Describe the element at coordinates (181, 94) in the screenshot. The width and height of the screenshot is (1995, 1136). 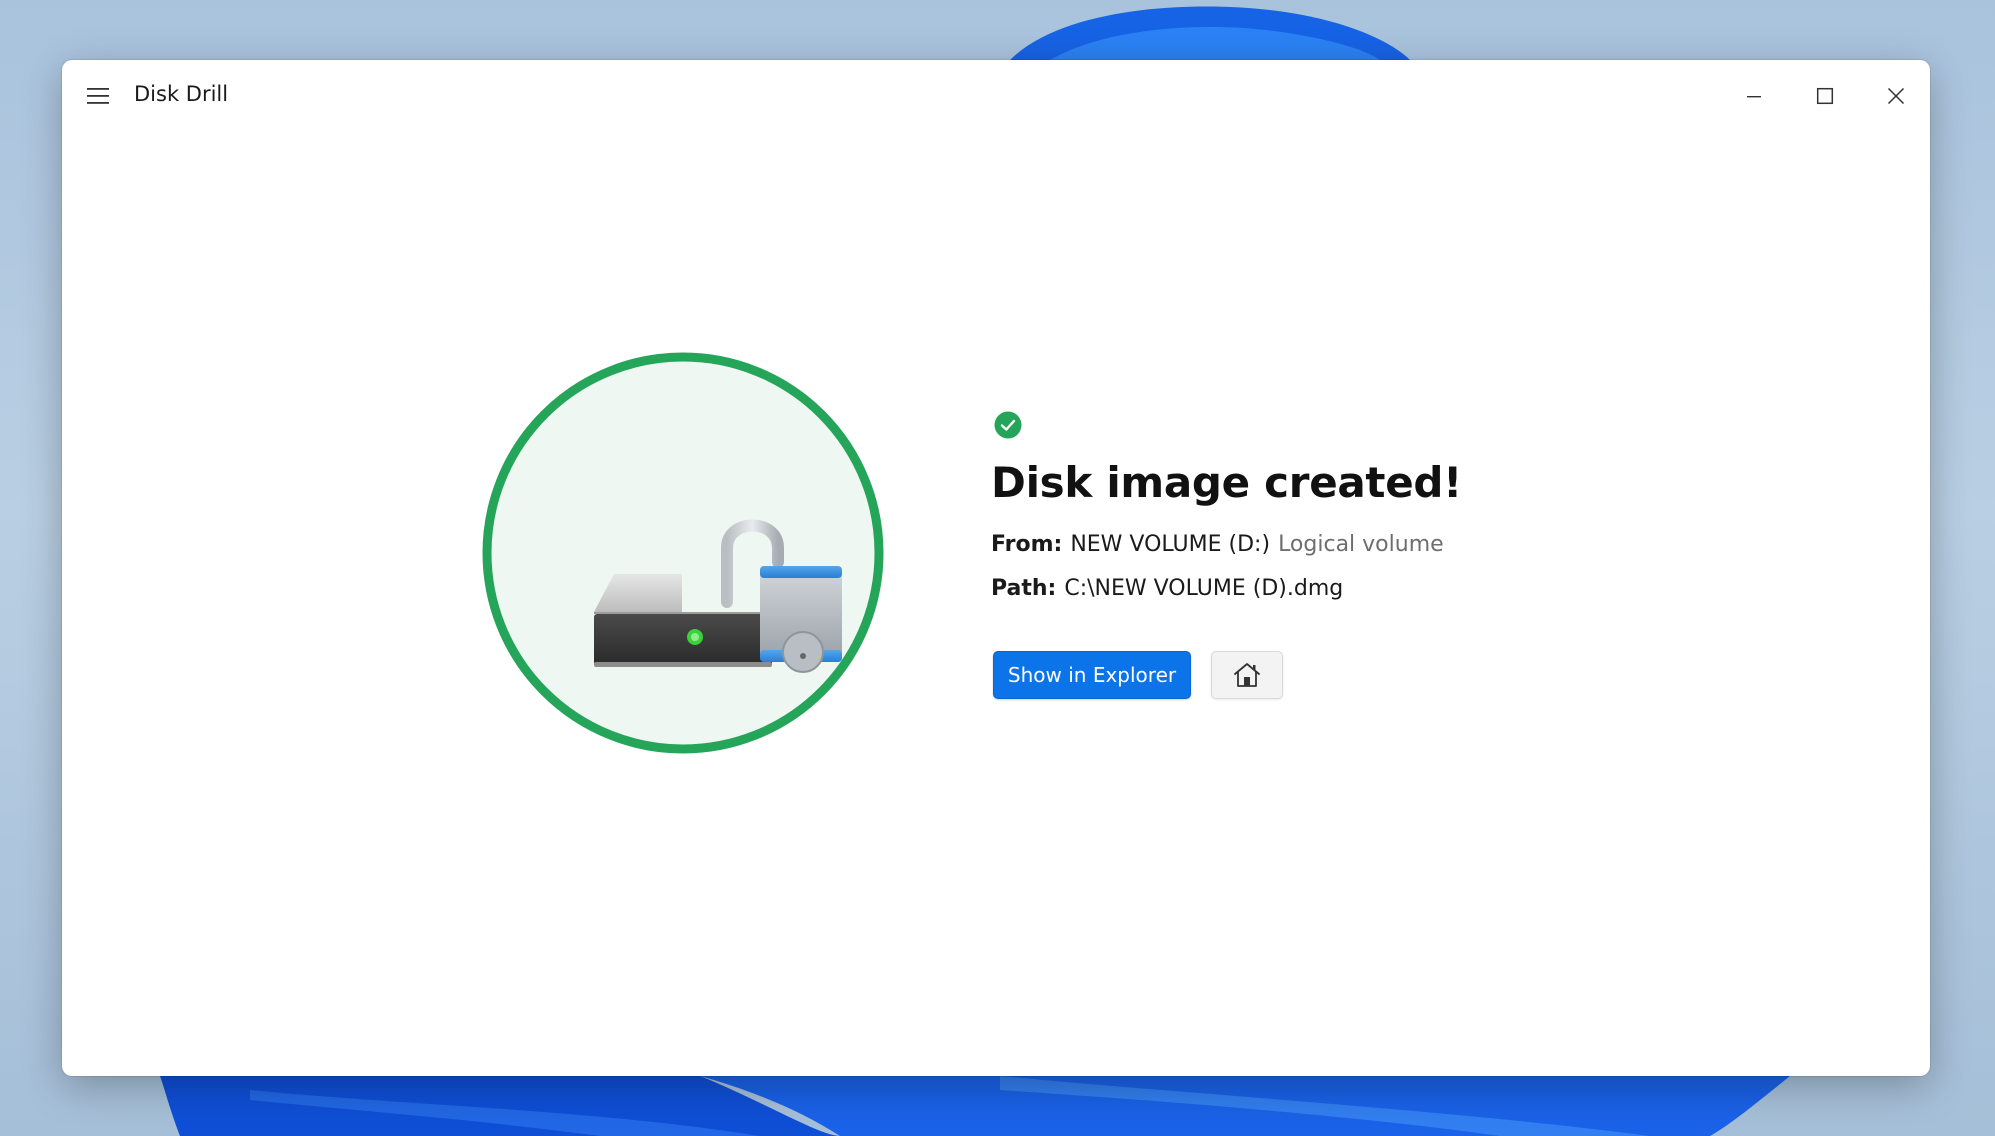
I see `app-title: Disk Drill` at that location.